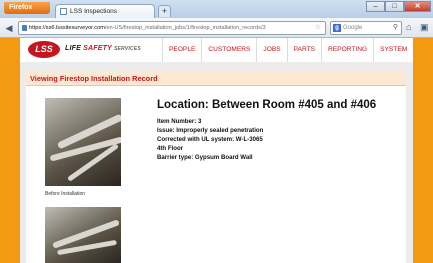 The width and height of the screenshot is (433, 263). Describe the element at coordinates (93, 11) in the screenshot. I see `tab-title: LSS Inspections` at that location.